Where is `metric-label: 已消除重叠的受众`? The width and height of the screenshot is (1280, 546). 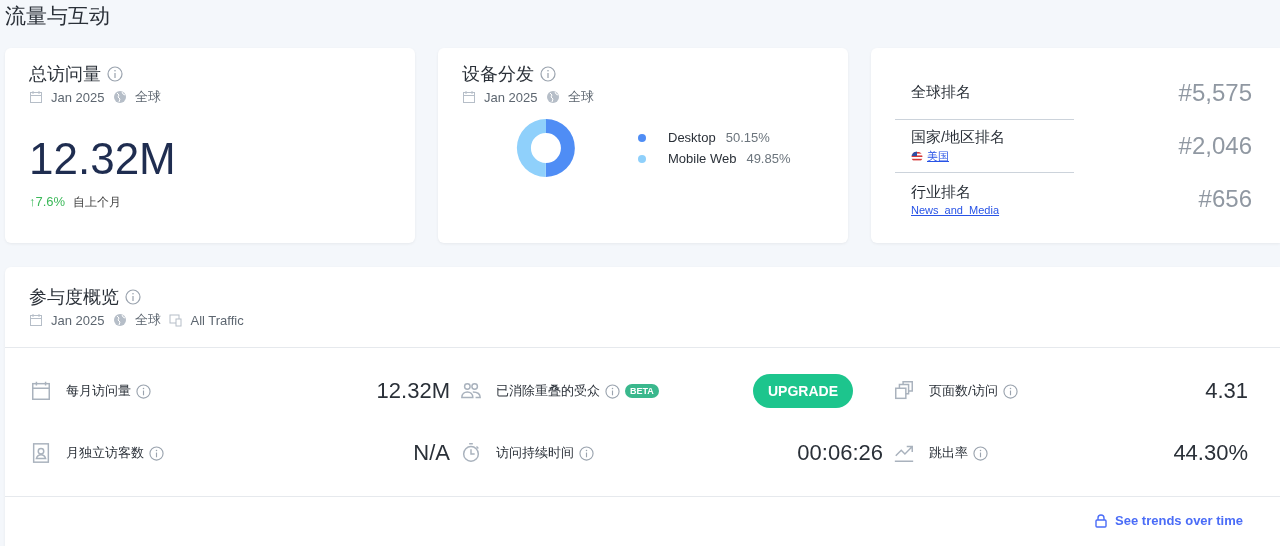 metric-label: 已消除重叠的受众 is located at coordinates (548, 391).